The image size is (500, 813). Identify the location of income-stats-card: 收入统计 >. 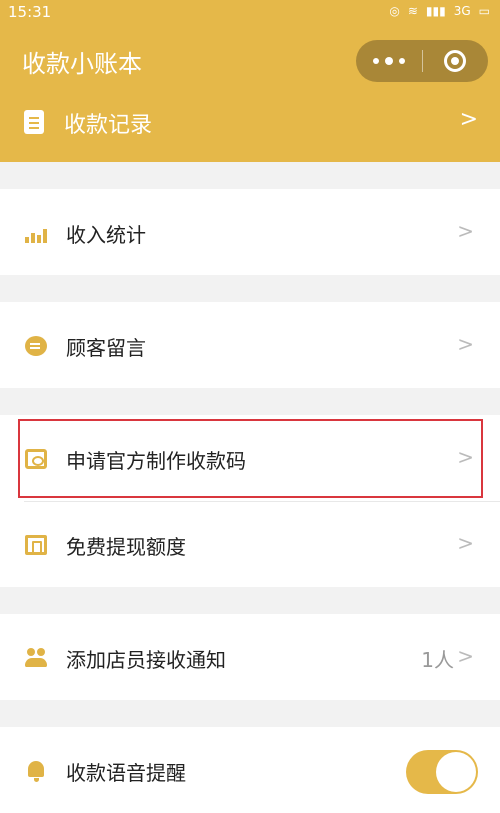
(250, 232).